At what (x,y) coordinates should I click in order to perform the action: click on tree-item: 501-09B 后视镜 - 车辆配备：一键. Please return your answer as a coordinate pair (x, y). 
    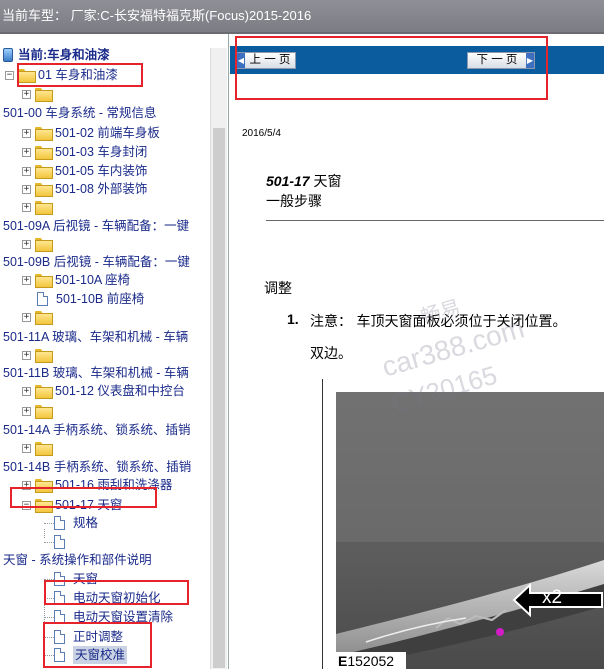
    Looking at the image, I should click on (106, 262).